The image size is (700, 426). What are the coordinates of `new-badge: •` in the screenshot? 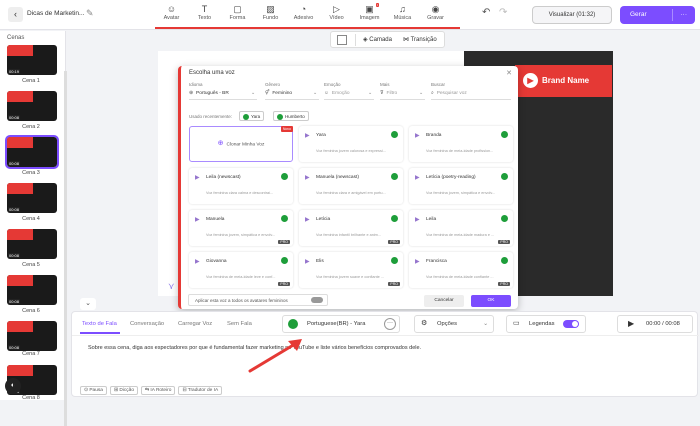 It's located at (377, 5).